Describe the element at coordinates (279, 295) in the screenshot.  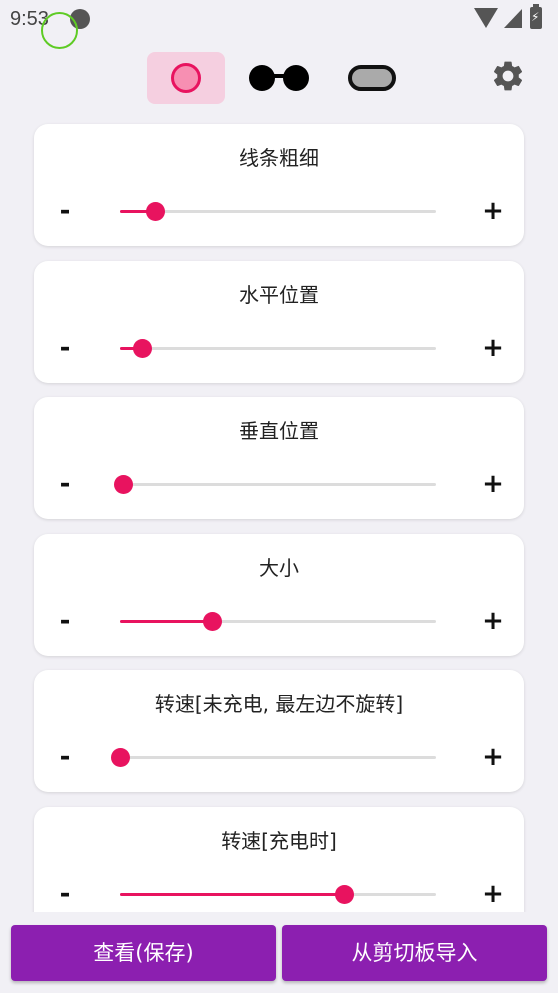
I see `slider-title: 水平位置` at that location.